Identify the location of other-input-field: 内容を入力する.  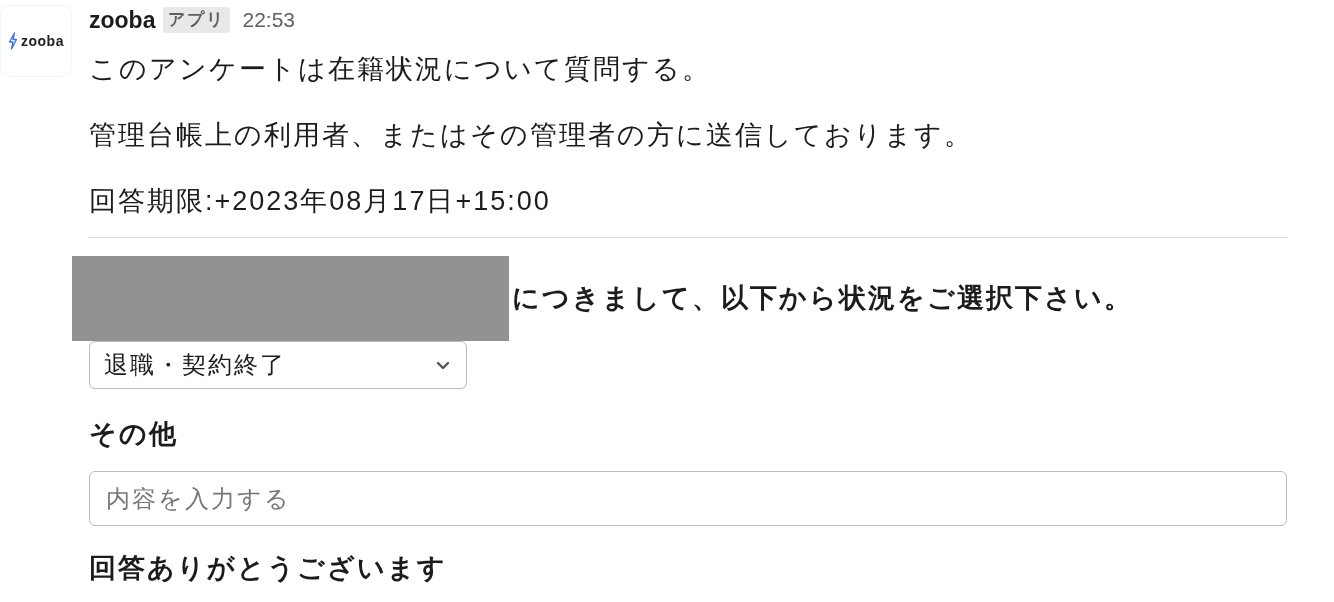
(688, 498).